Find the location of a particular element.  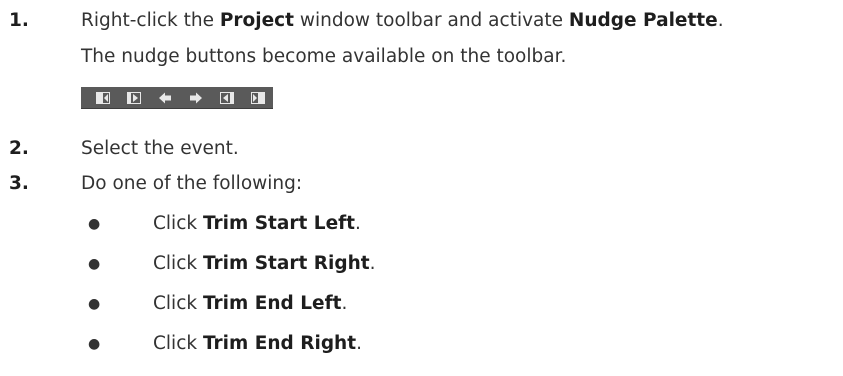

step-number: 1. is located at coordinates (19, 20).